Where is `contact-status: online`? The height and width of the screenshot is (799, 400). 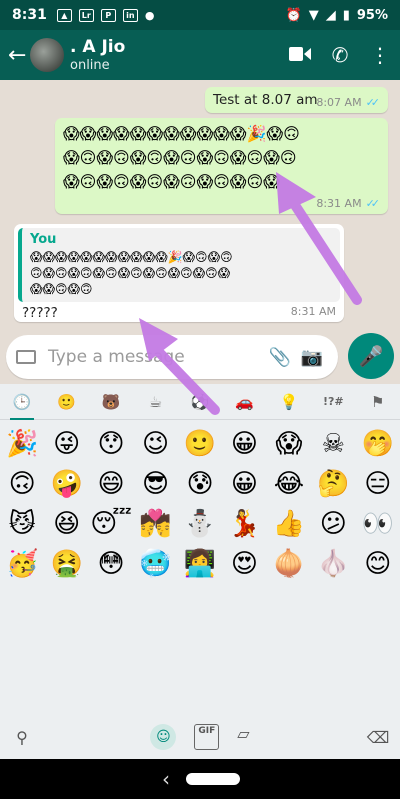
contact-status: online is located at coordinates (90, 65).